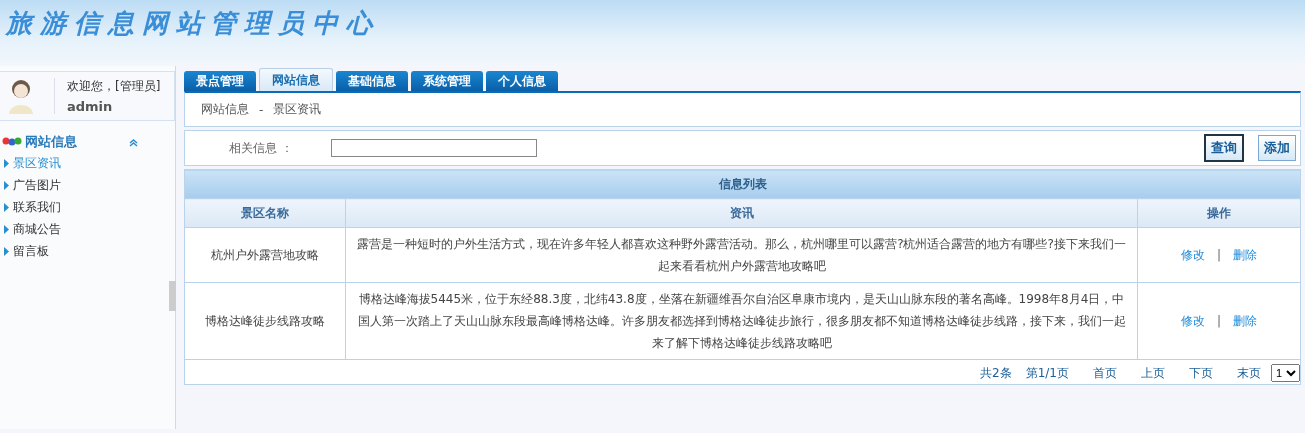 Image resolution: width=1305 pixels, height=433 pixels. Describe the element at coordinates (372, 81) in the screenshot. I see `tab: 基础信息` at that location.